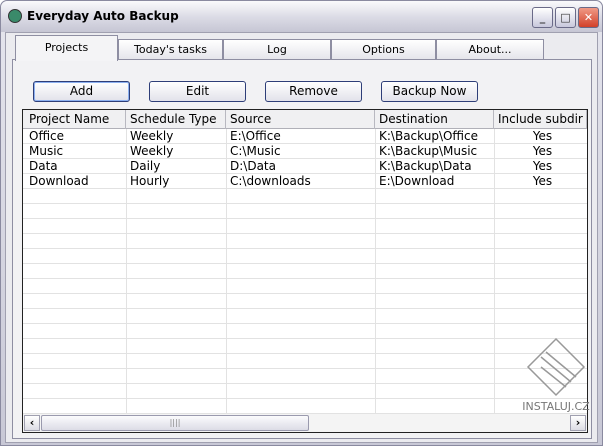 This screenshot has height=446, width=603. Describe the element at coordinates (301, 16) in the screenshot. I see `title-bar: Everyday Auto Backup _ □ ✕` at that location.